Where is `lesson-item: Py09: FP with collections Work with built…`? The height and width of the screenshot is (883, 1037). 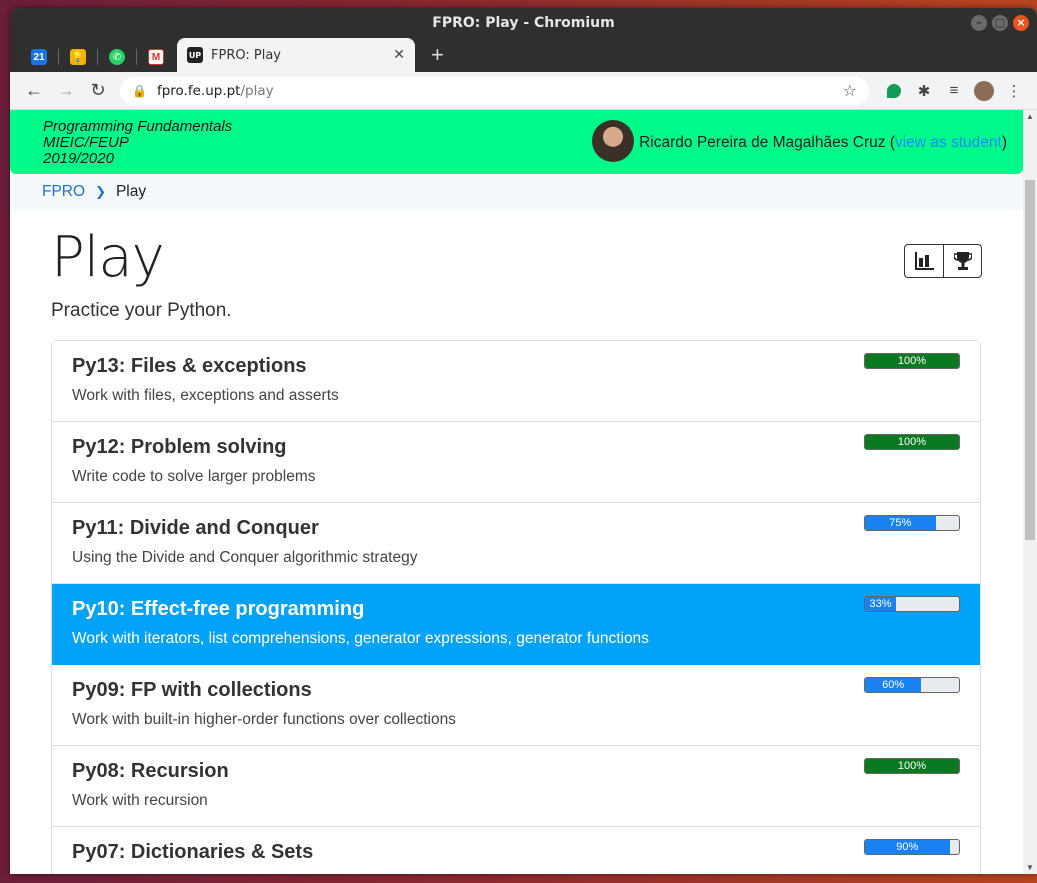 lesson-item: Py09: FP with collections Work with built… is located at coordinates (516, 705).